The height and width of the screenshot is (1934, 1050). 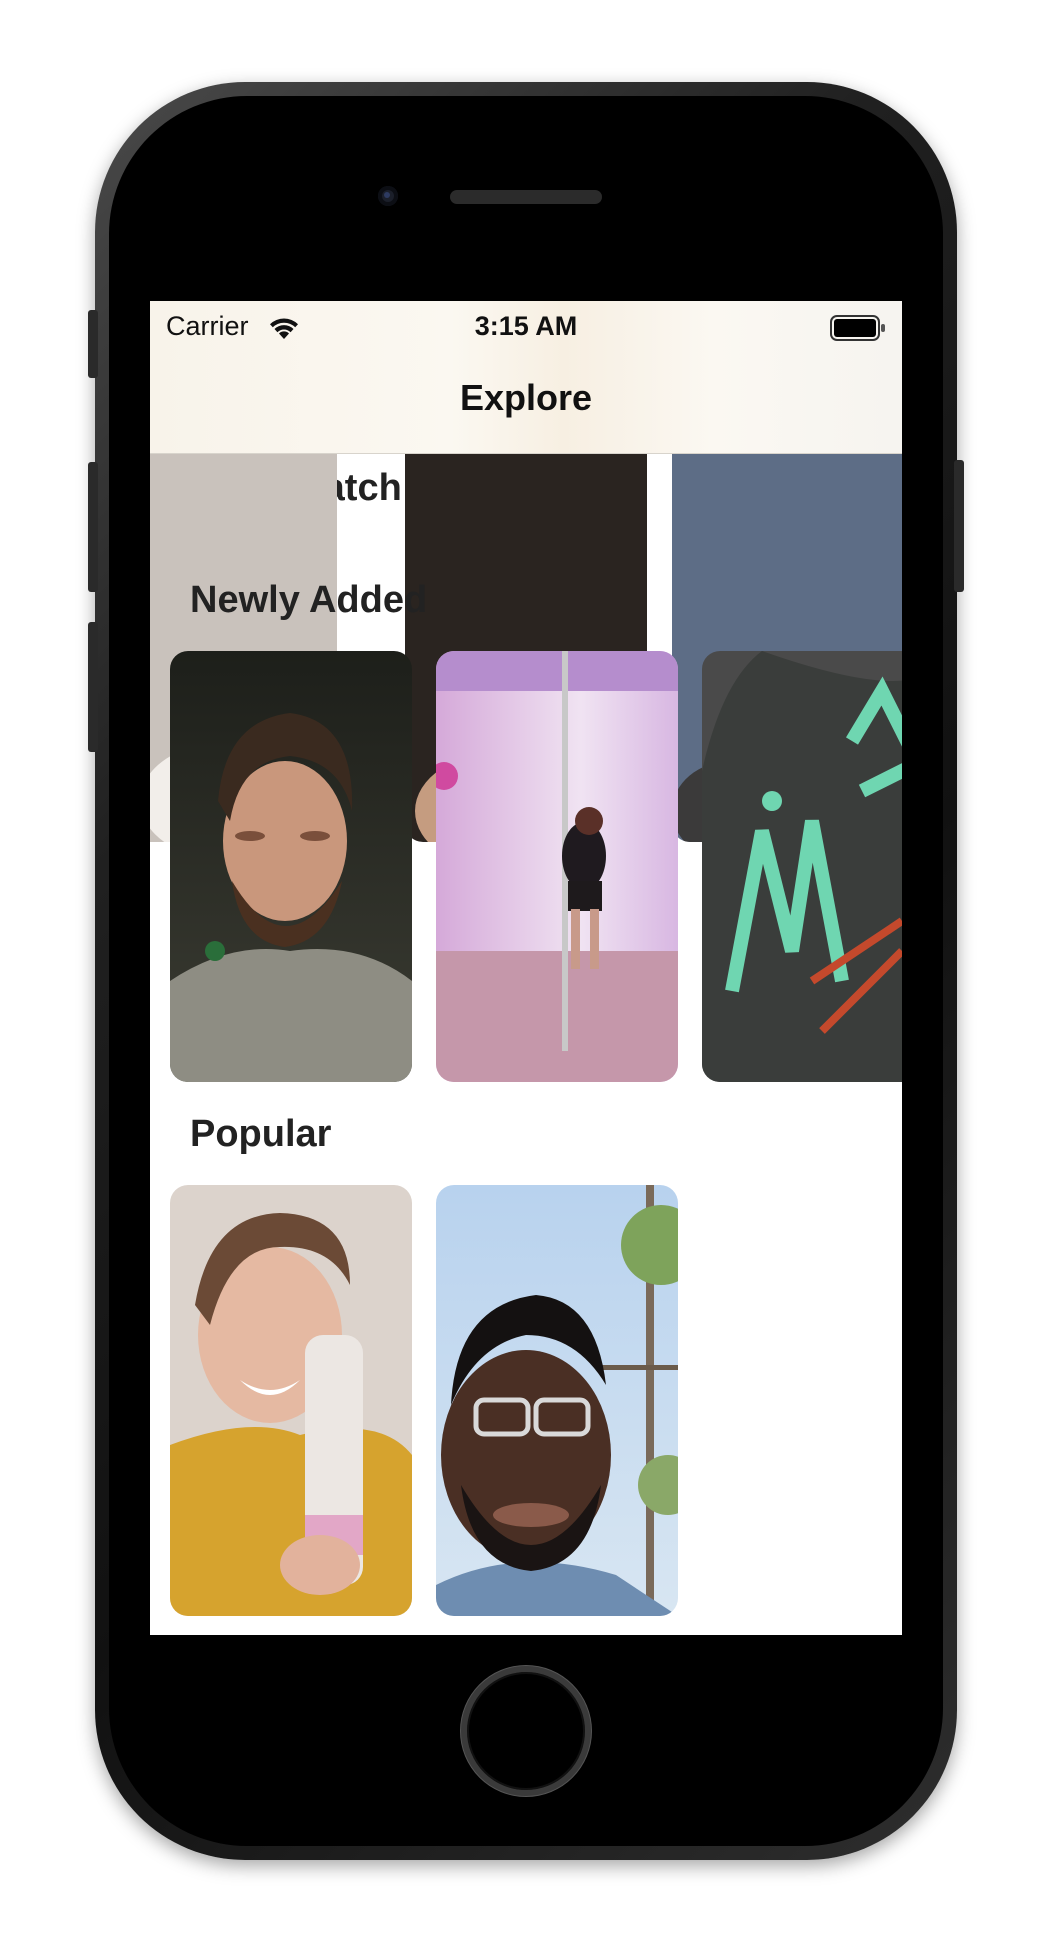 What do you see at coordinates (93, 344) in the screenshot?
I see `silent-switch` at bounding box center [93, 344].